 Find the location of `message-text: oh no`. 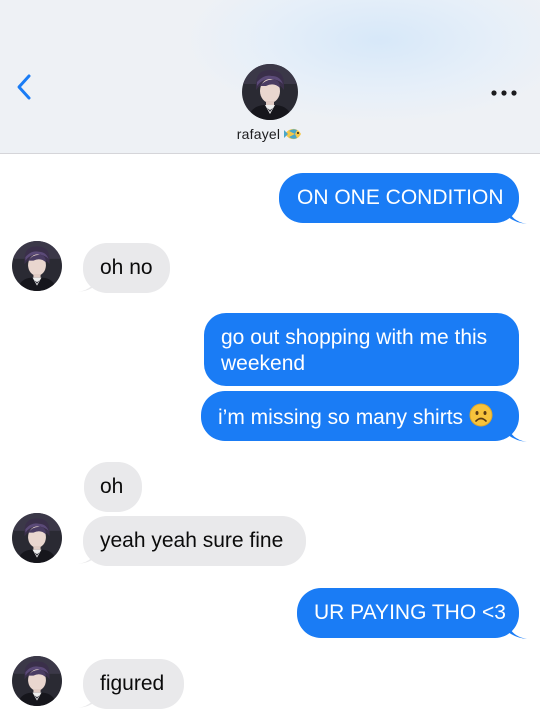

message-text: oh no is located at coordinates (126, 267).